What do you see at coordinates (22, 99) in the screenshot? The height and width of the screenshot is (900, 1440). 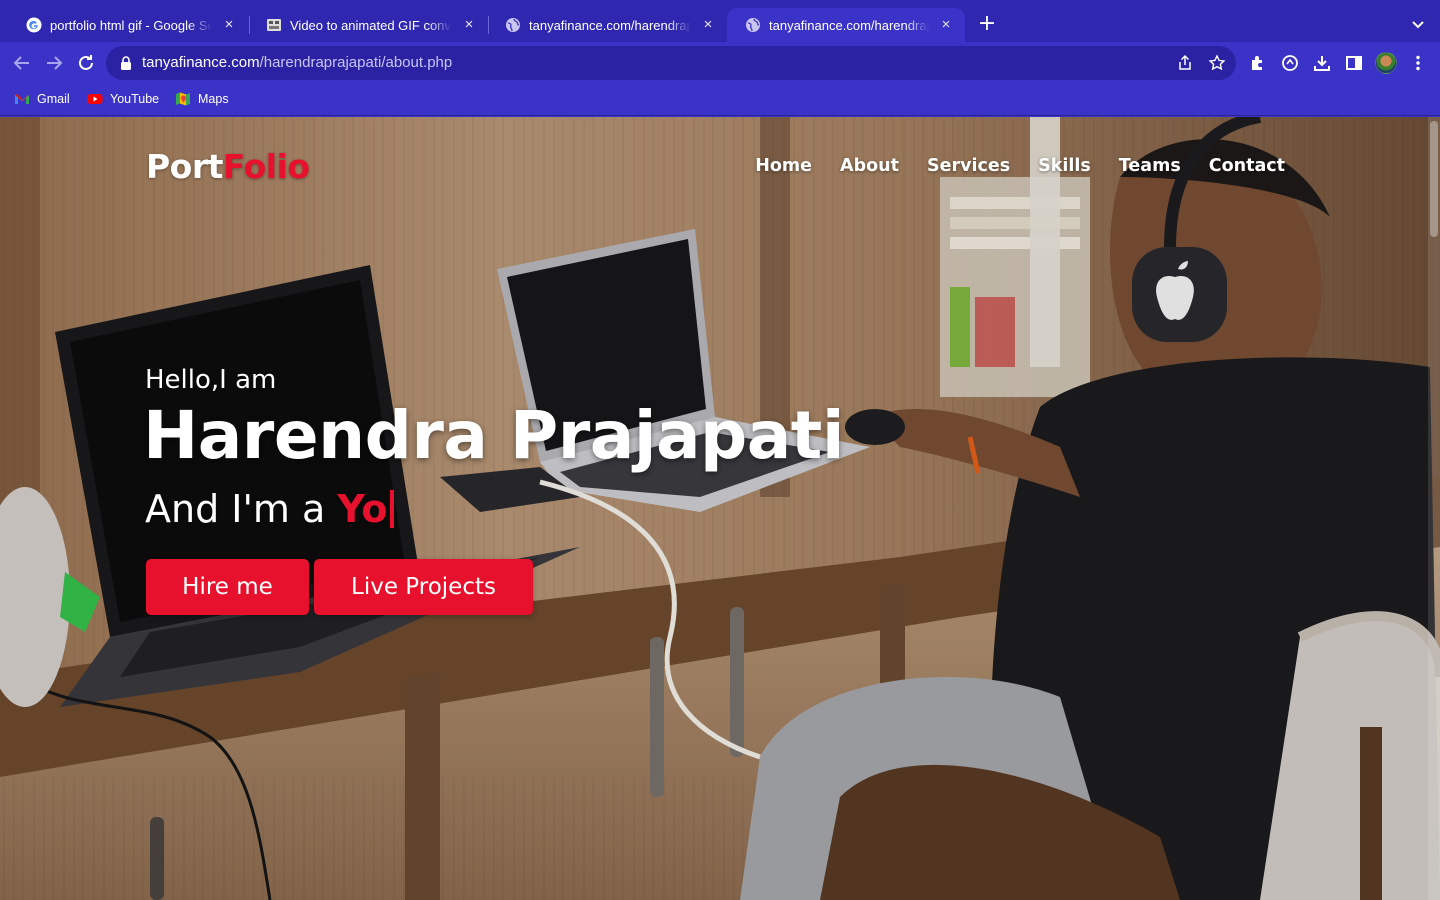 I see `gmail-icon` at bounding box center [22, 99].